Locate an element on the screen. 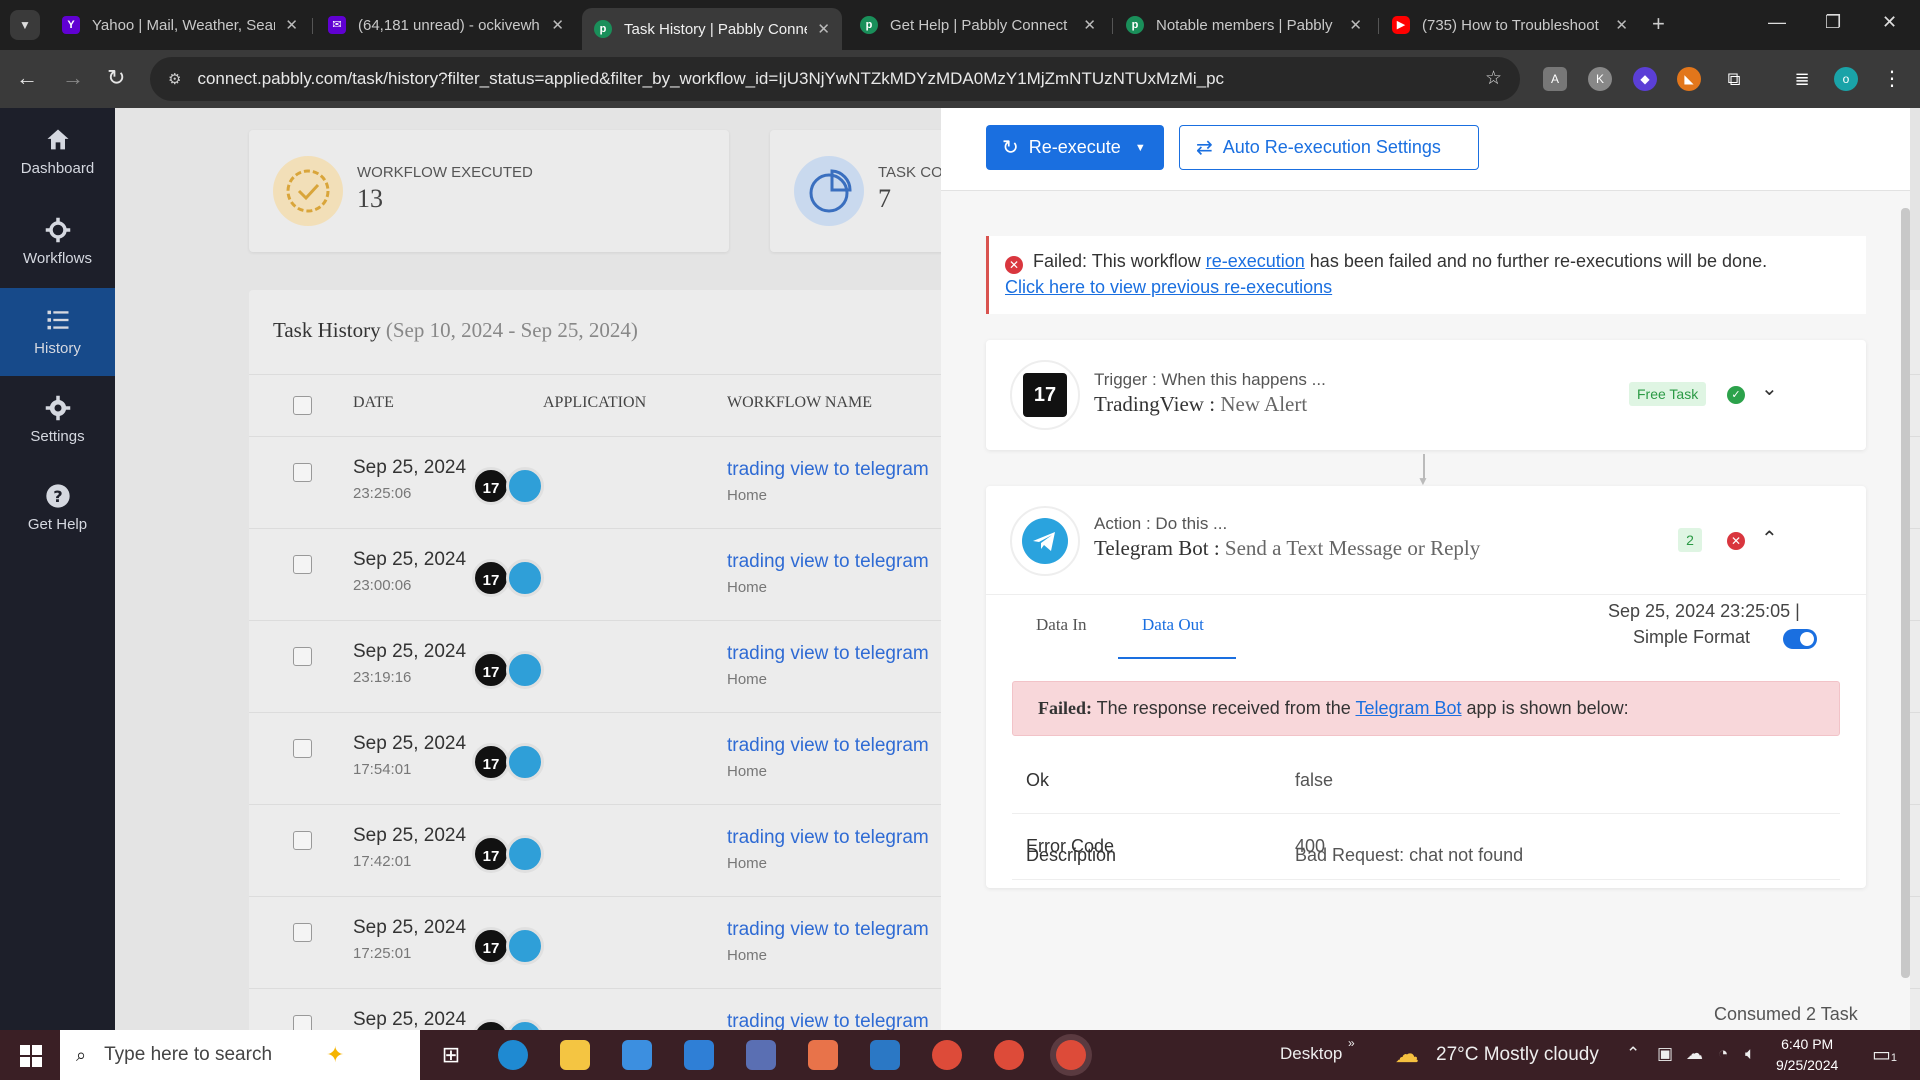 The width and height of the screenshot is (1920, 1080). sidebar-item-workflows: Workflows is located at coordinates (57, 242).